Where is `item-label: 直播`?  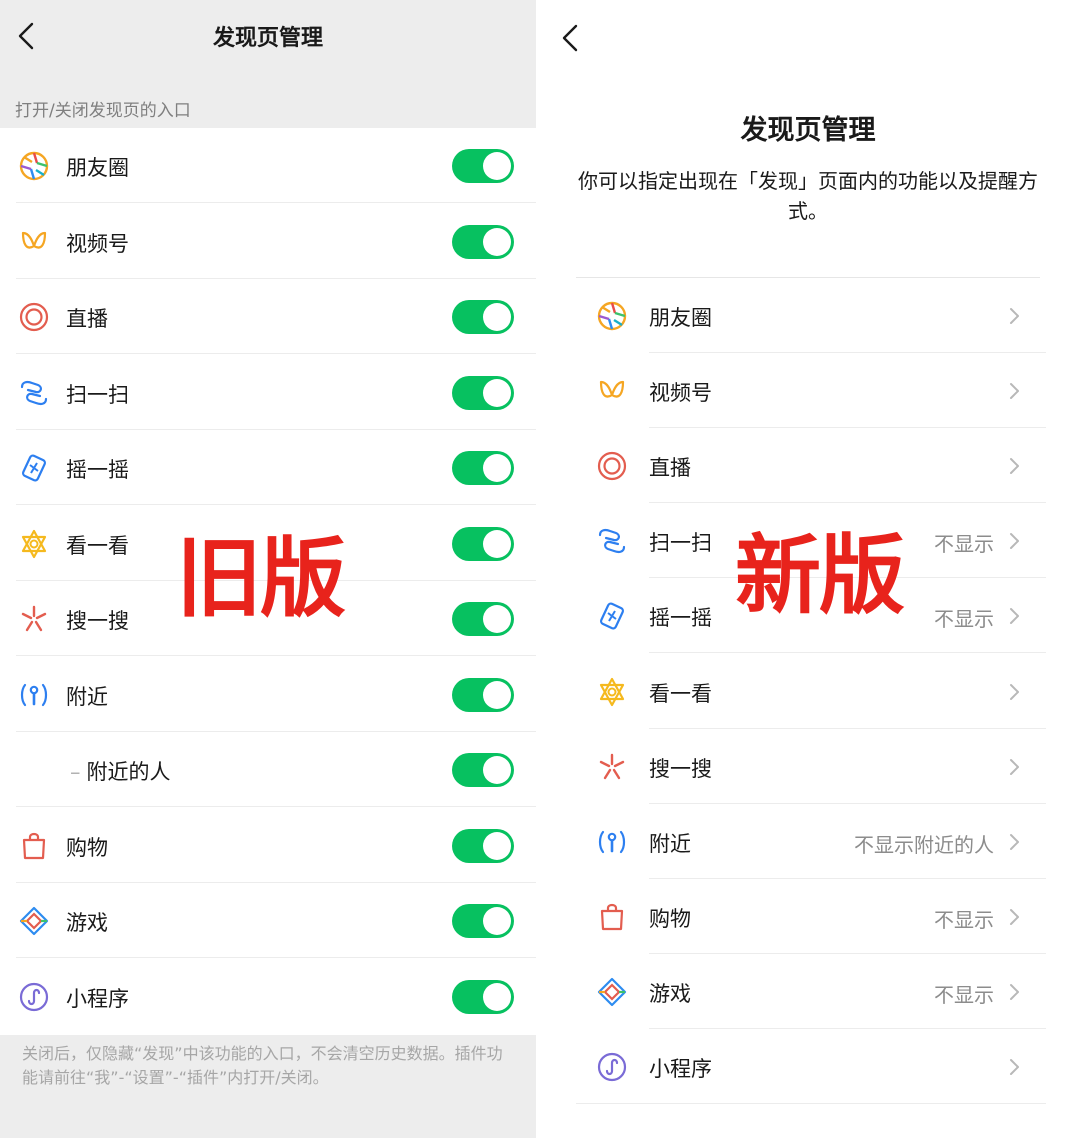 item-label: 直播 is located at coordinates (87, 318).